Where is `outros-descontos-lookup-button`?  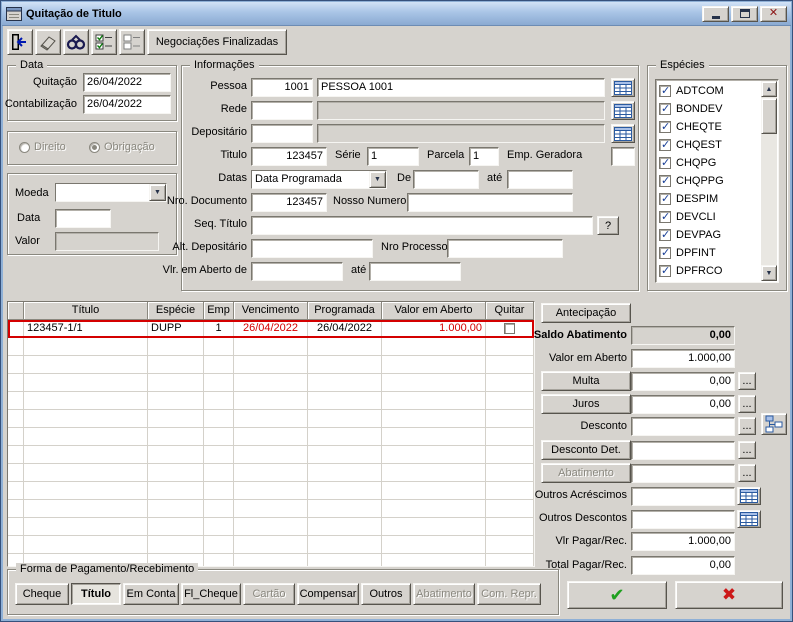
outros-descontos-lookup-button is located at coordinates (749, 519).